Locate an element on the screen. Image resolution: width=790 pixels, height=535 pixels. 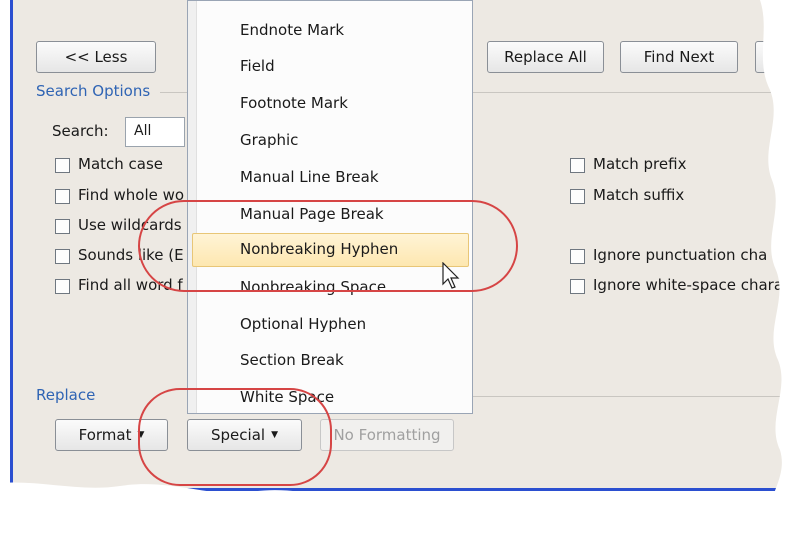
menu-item-field: Field is located at coordinates (257, 66).